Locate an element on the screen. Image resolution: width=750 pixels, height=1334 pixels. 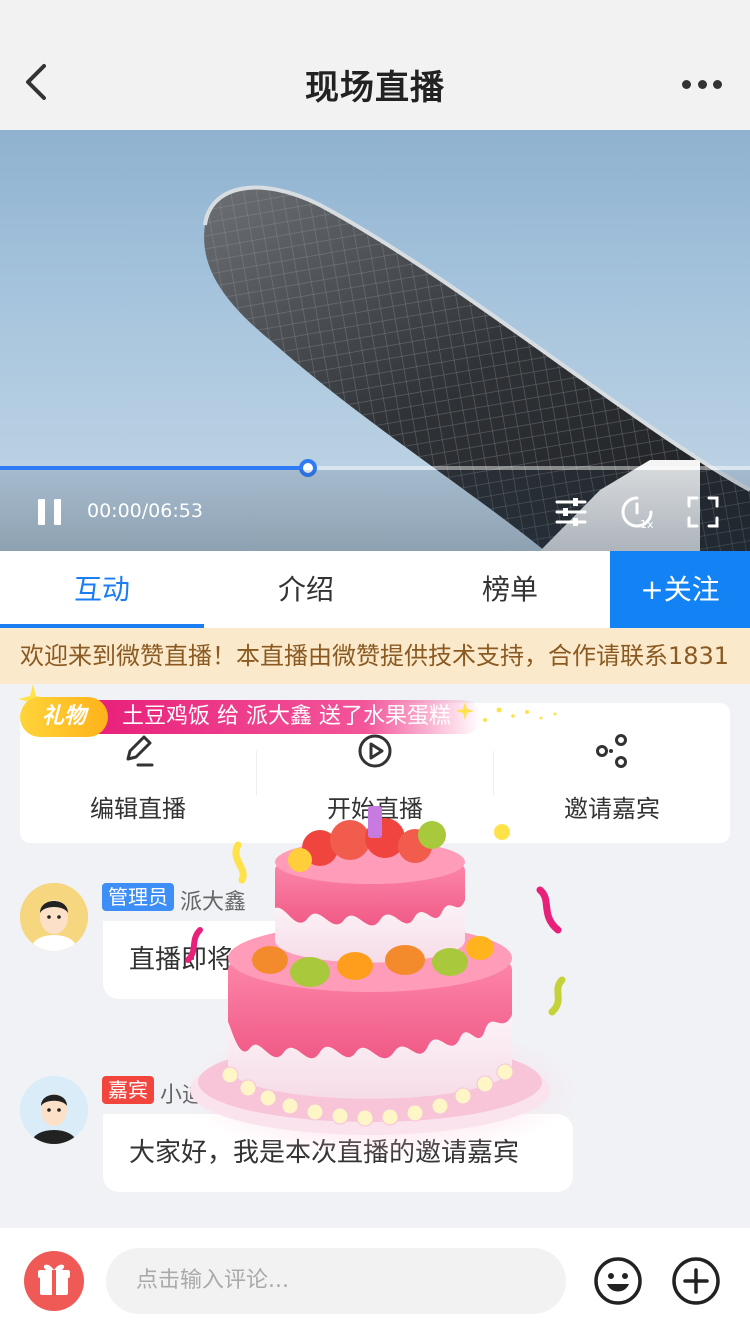
role-badge: 管理员 is located at coordinates (138, 897).